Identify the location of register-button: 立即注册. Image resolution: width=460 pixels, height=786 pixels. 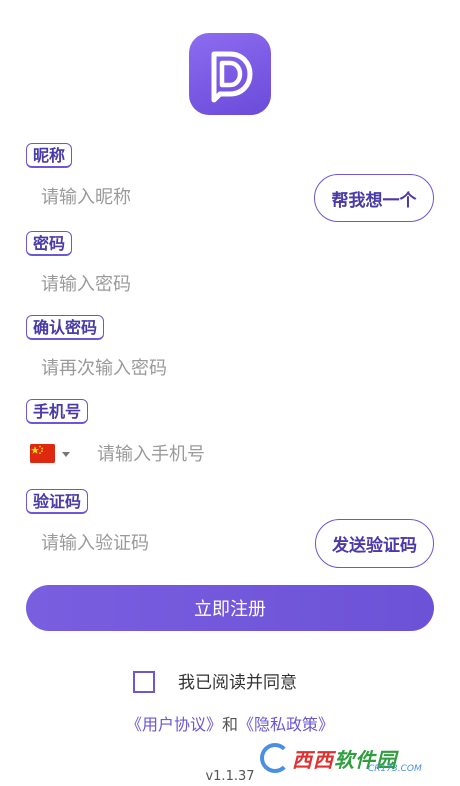
(230, 608).